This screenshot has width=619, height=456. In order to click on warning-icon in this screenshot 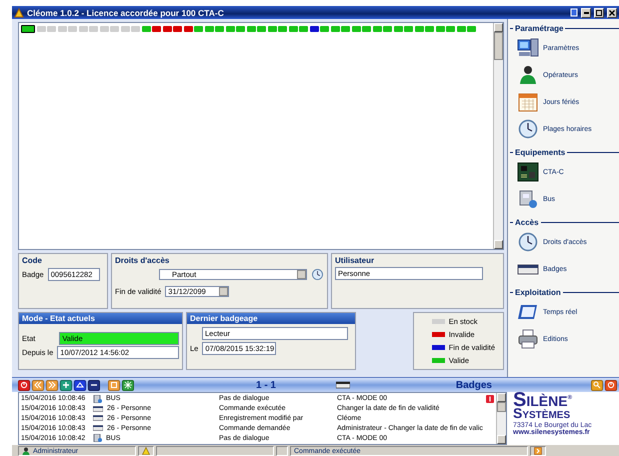, I will do `click(146, 451)`.